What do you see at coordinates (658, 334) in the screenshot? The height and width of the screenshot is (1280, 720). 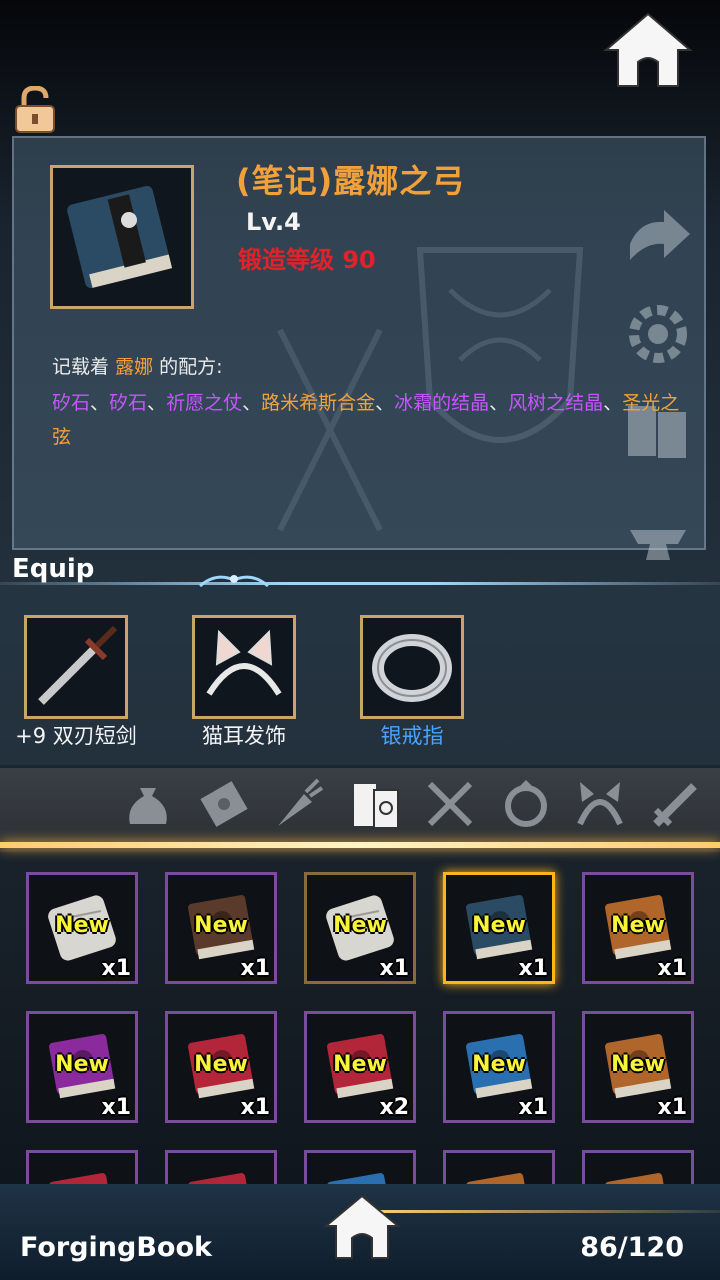 I see `gear-icon` at bounding box center [658, 334].